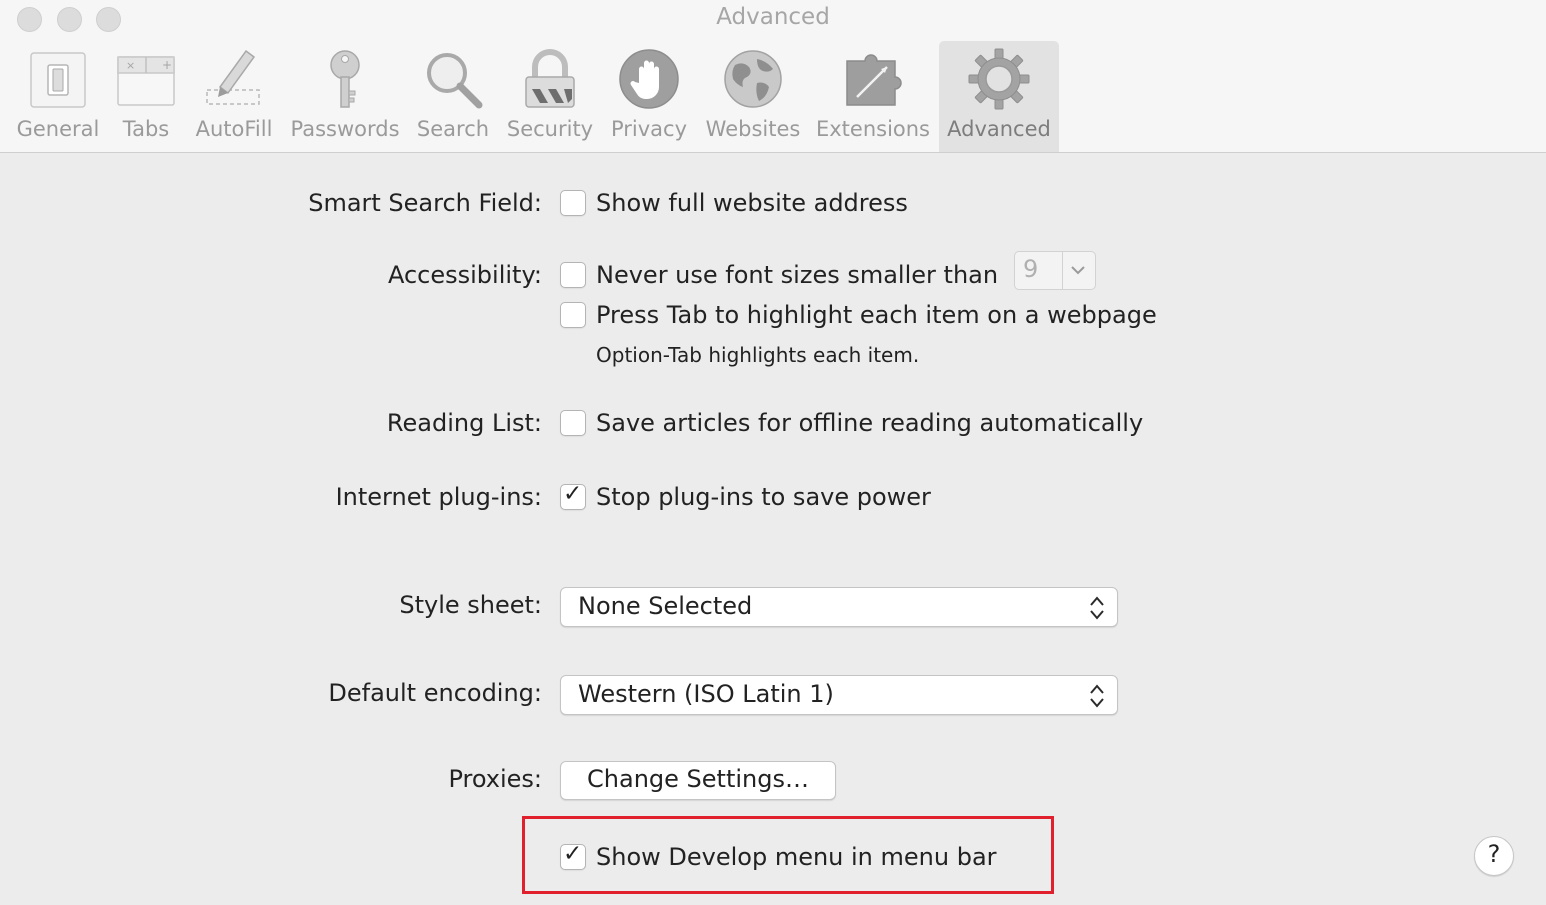  Describe the element at coordinates (839, 607) in the screenshot. I see `style-sheet-select: None Selected` at that location.